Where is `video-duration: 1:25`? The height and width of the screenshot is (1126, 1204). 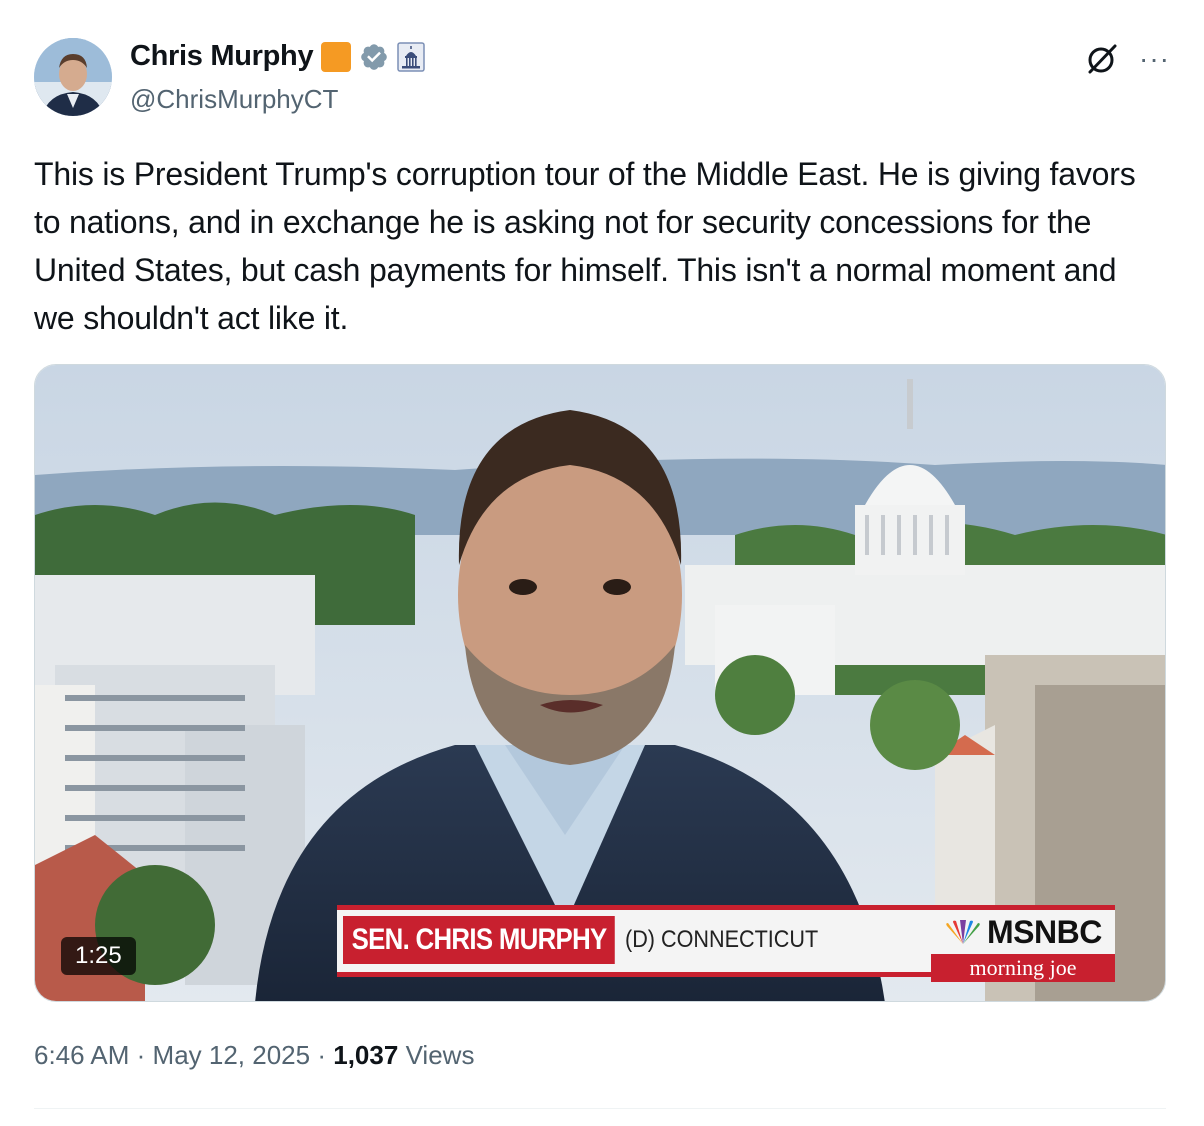 video-duration: 1:25 is located at coordinates (98, 956).